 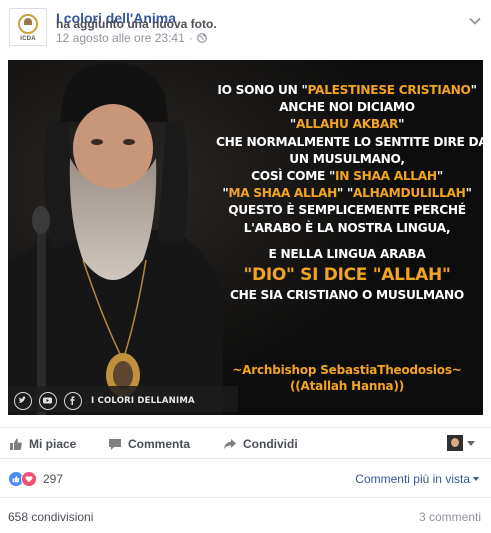 I want to click on quote-highlight: "DIO" SI DICE "ALLAH", so click(x=347, y=275).